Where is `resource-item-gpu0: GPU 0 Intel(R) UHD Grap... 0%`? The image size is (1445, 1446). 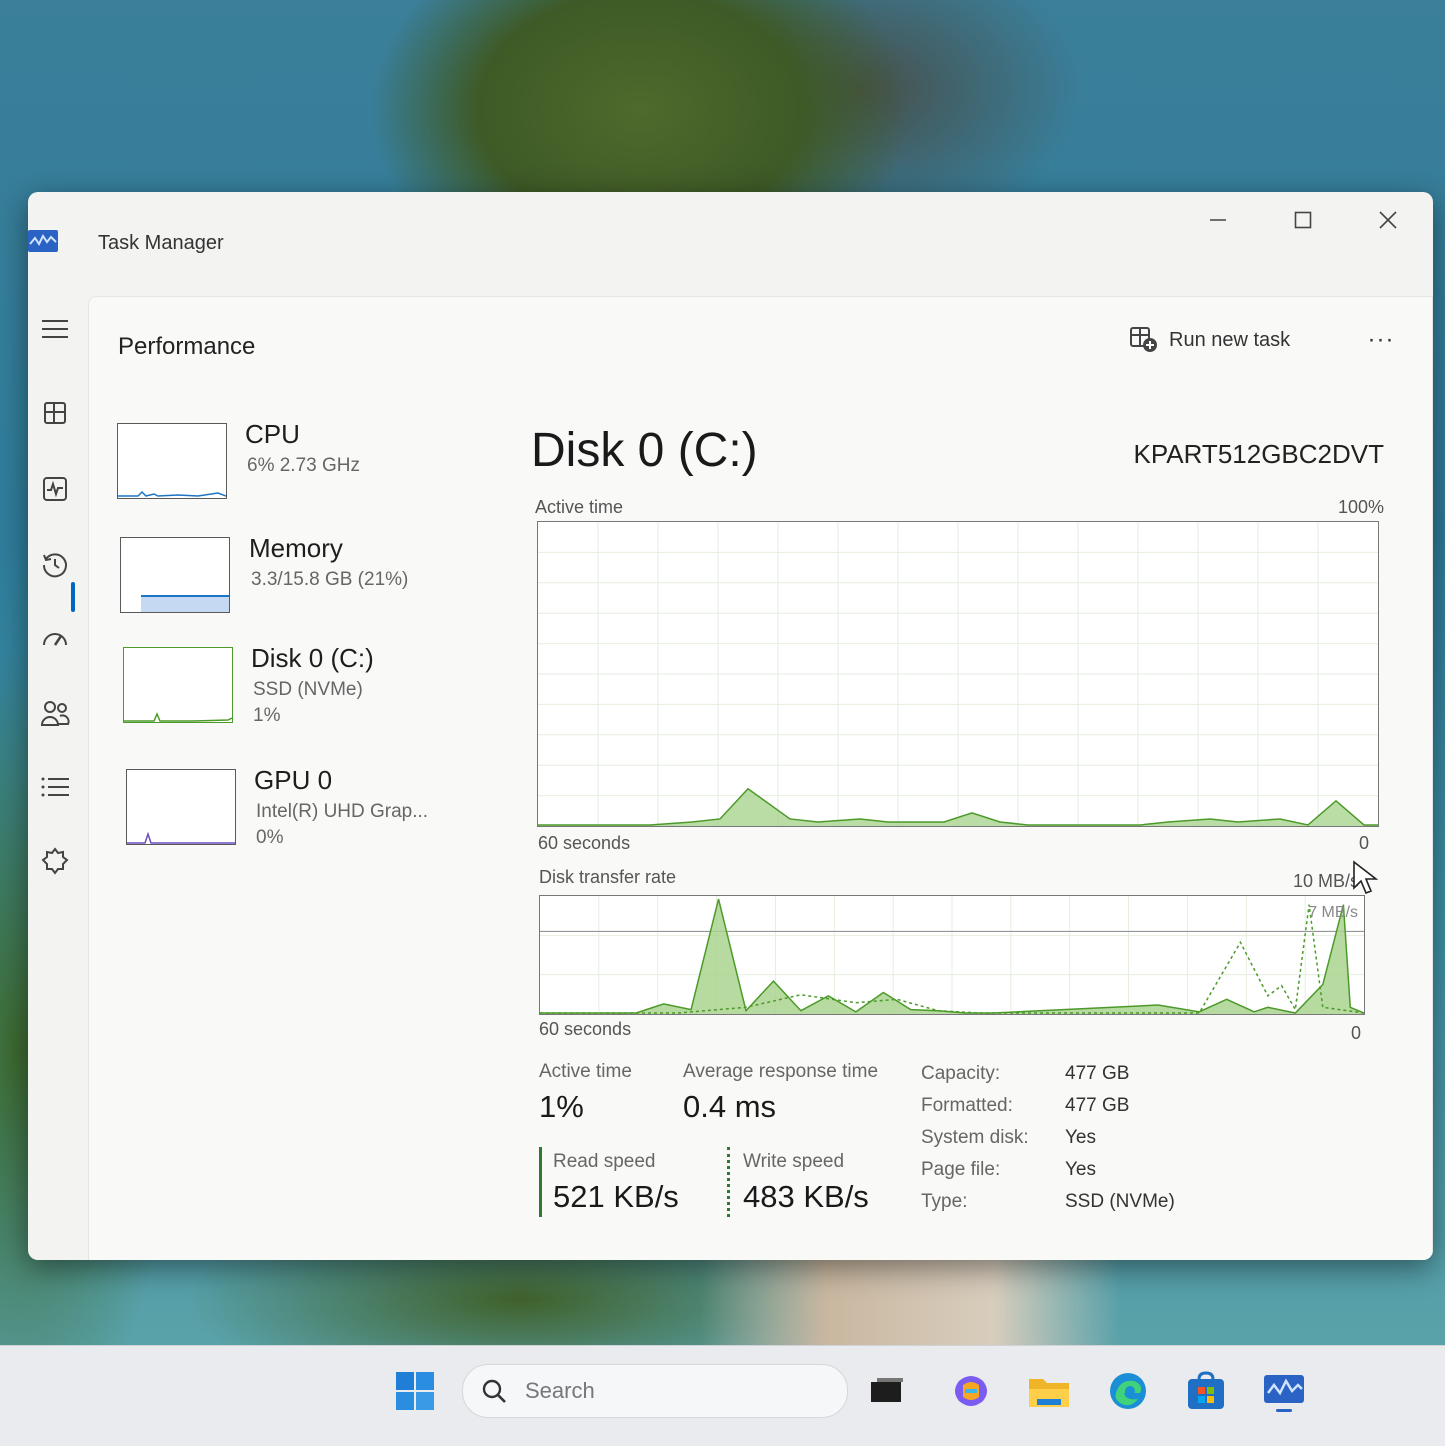 resource-item-gpu0: GPU 0 Intel(R) UHD Grap... 0% is located at coordinates (297, 812).